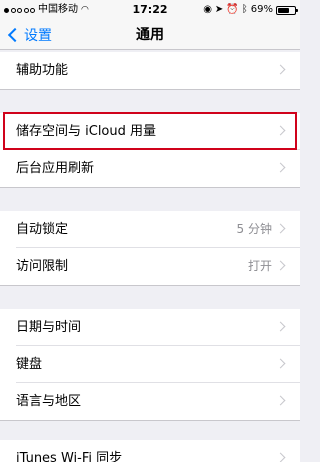 The width and height of the screenshot is (320, 462). Describe the element at coordinates (232, 9) in the screenshot. I see `alarm-icon: ⏰` at that location.